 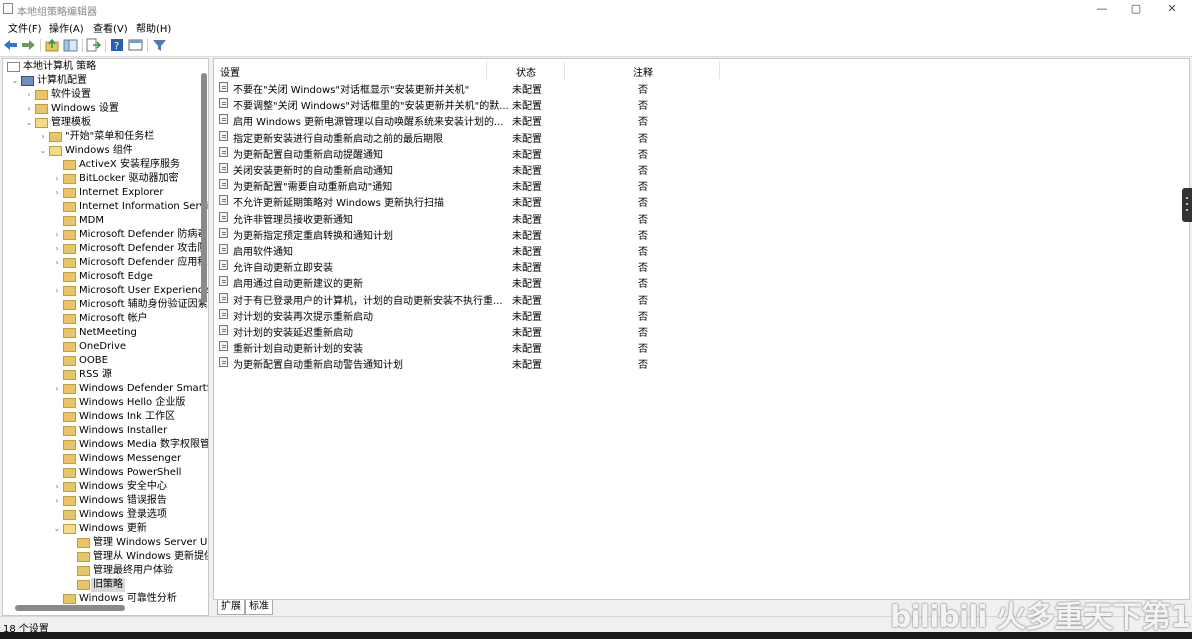 I want to click on tree-node: ⌄ Windows 组件, so click(x=103, y=151).